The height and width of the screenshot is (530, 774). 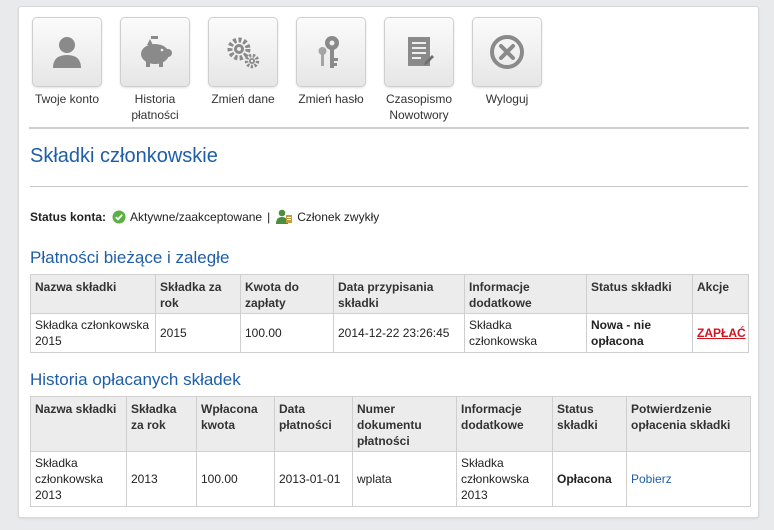 What do you see at coordinates (78, 479) in the screenshot?
I see `cell-name: Składka członkowska 2013` at bounding box center [78, 479].